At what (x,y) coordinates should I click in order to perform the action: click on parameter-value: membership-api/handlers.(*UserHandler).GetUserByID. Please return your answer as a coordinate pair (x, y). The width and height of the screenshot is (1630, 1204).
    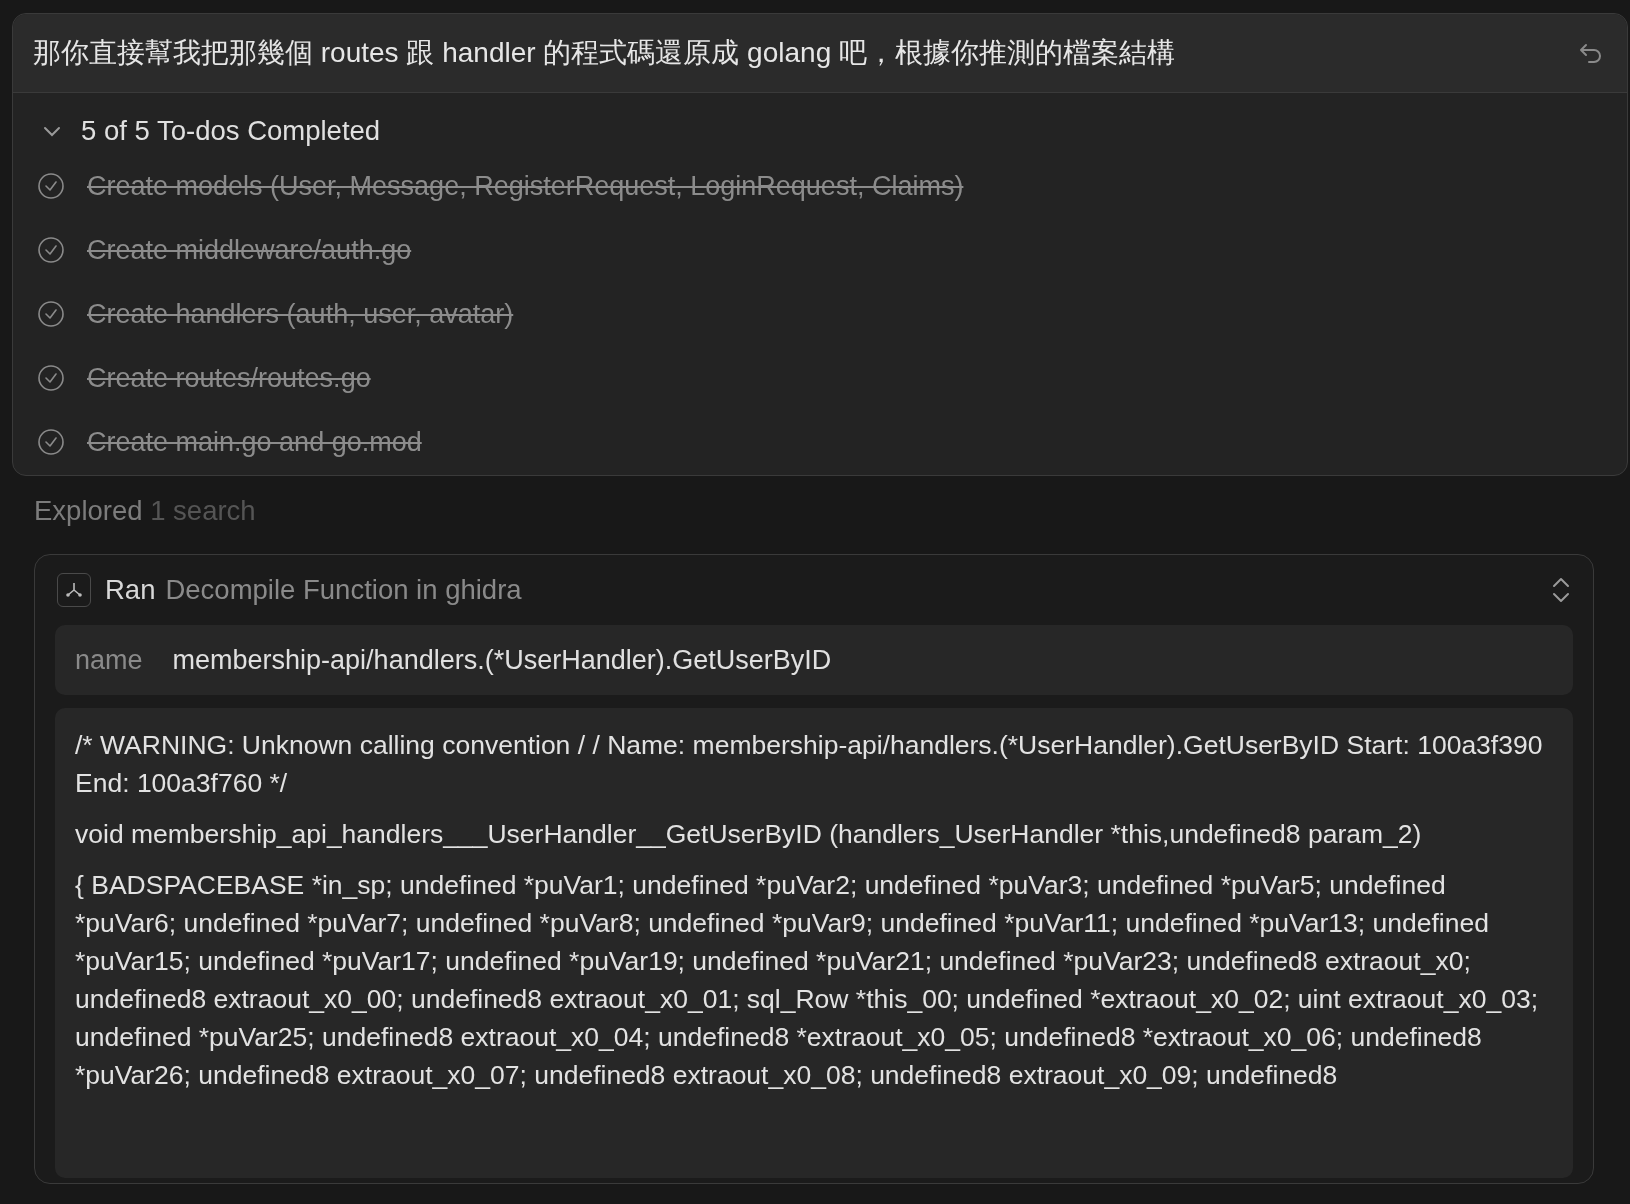
    Looking at the image, I should click on (502, 660).